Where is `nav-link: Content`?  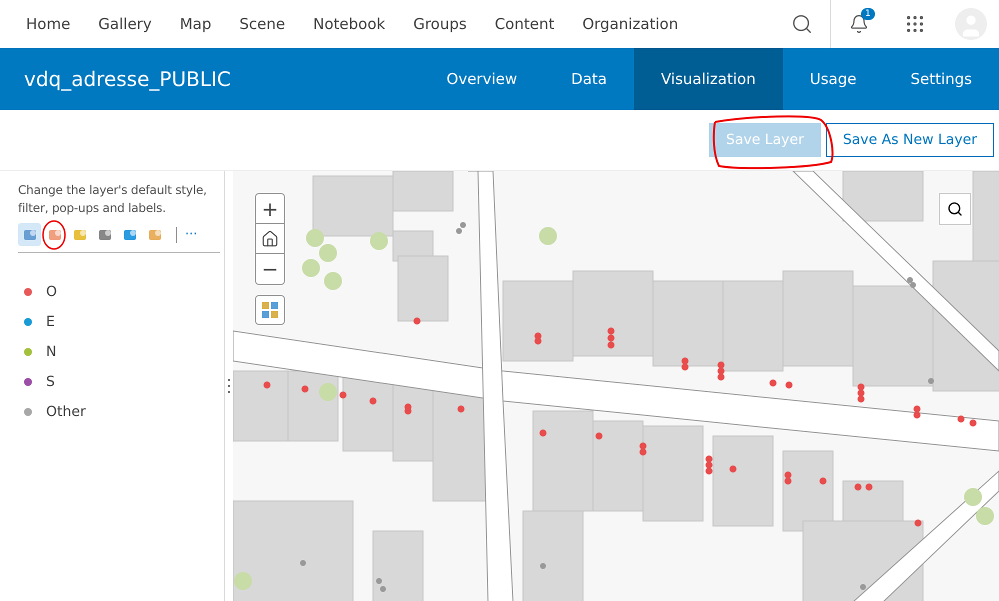
nav-link: Content is located at coordinates (524, 24).